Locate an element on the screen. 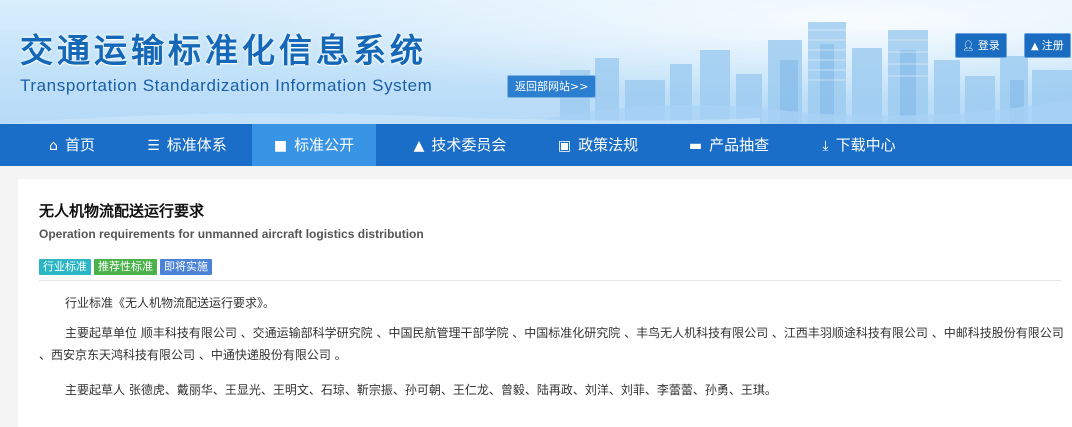 Image resolution: width=1072 pixels, height=427 pixels. login-button: 👤︎ 登录 is located at coordinates (981, 45).